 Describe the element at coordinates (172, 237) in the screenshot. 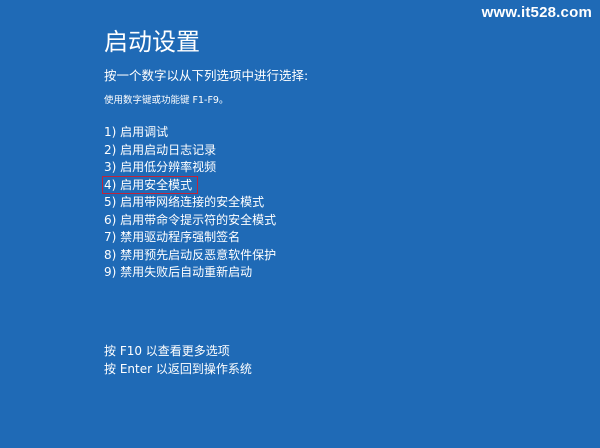

I see `option-label: 7) 禁用驱动程序强制签名` at that location.